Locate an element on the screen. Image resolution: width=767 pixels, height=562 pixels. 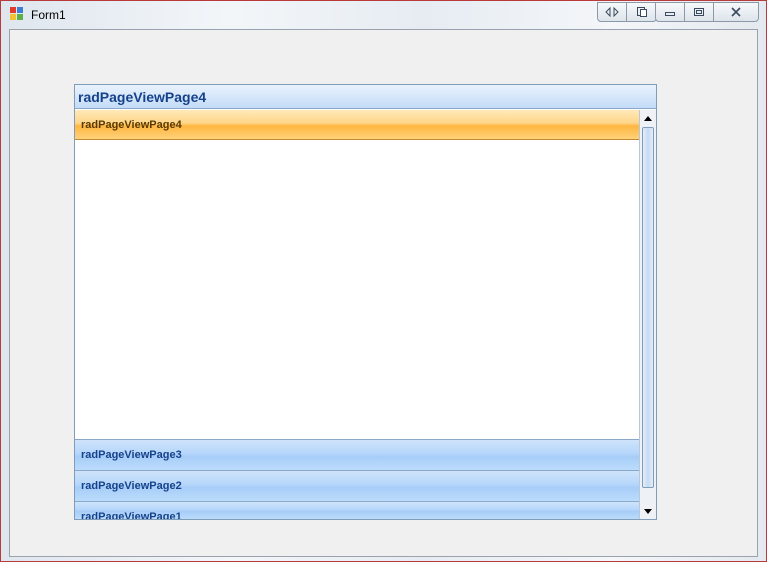
back-forward-icon is located at coordinates (612, 12).